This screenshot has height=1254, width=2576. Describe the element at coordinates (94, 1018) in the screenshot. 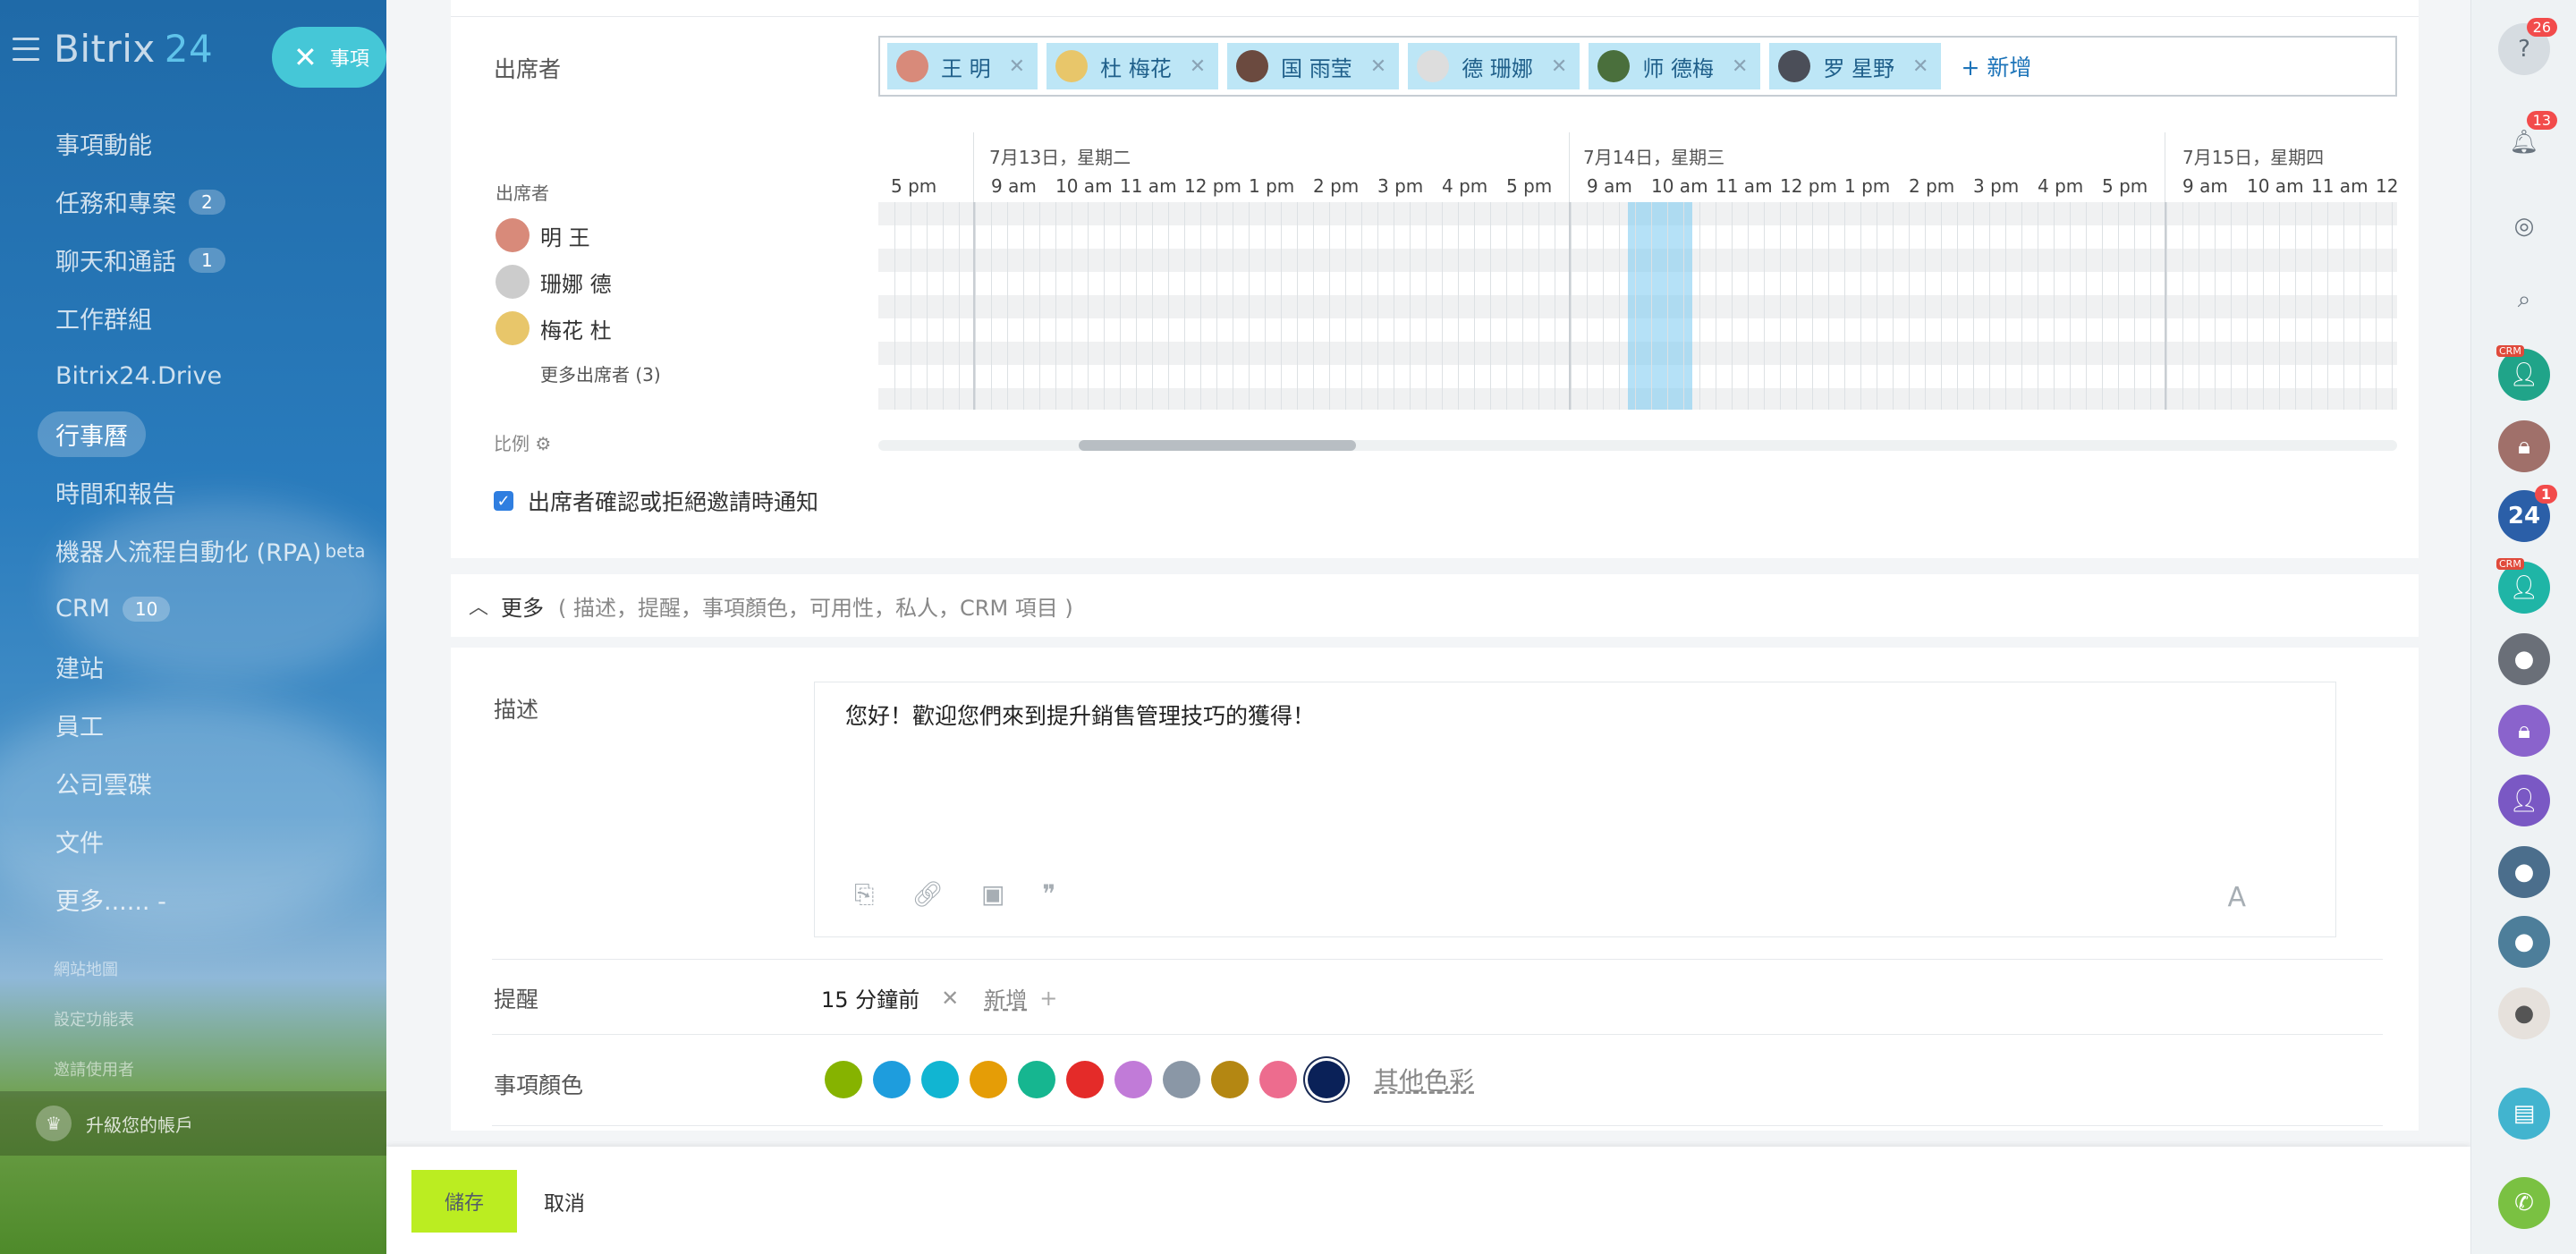

I see `configure-menu-link: 設定功能表` at that location.